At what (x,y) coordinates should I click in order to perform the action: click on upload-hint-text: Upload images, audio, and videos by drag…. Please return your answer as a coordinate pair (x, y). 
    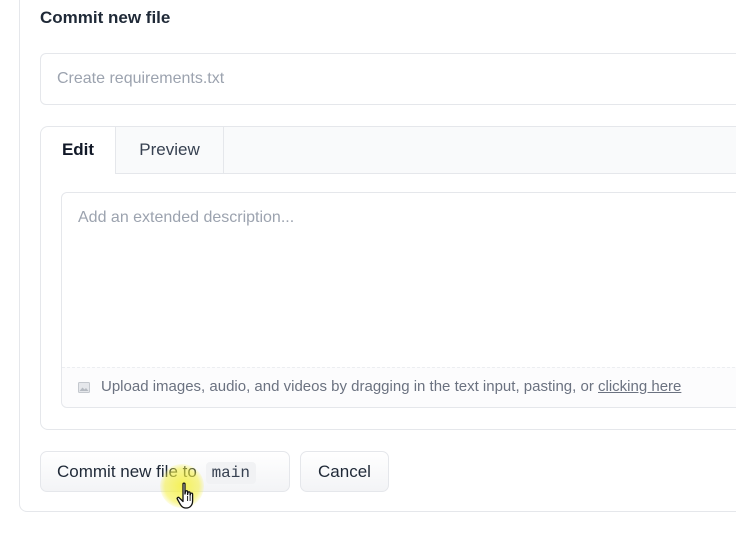
    Looking at the image, I should click on (349, 386).